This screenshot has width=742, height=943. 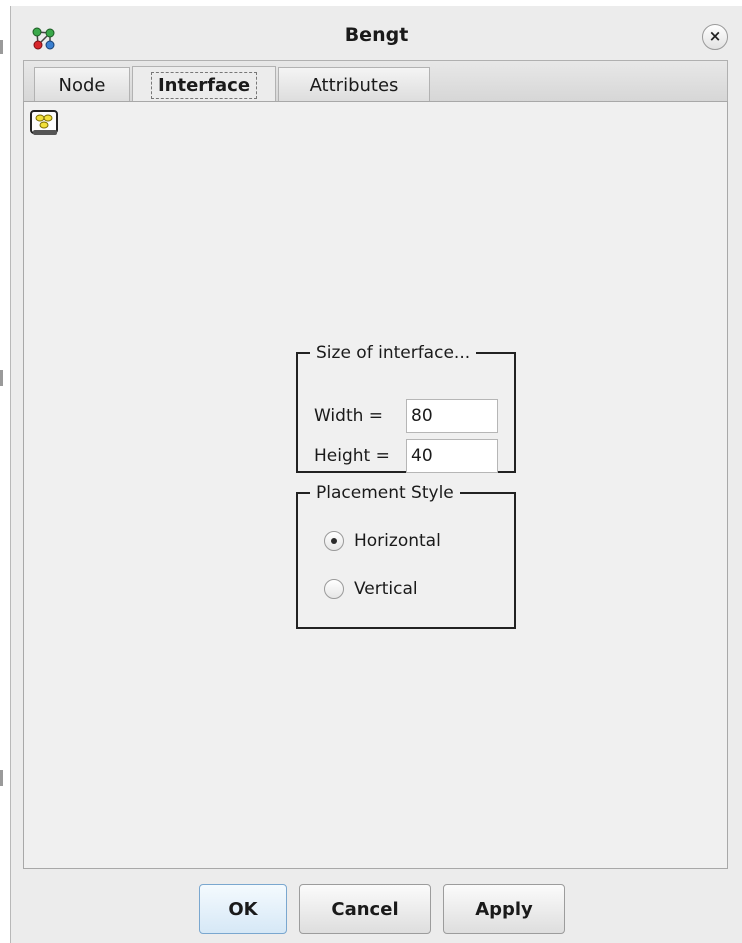 I want to click on ok-button: OK, so click(x=243, y=909).